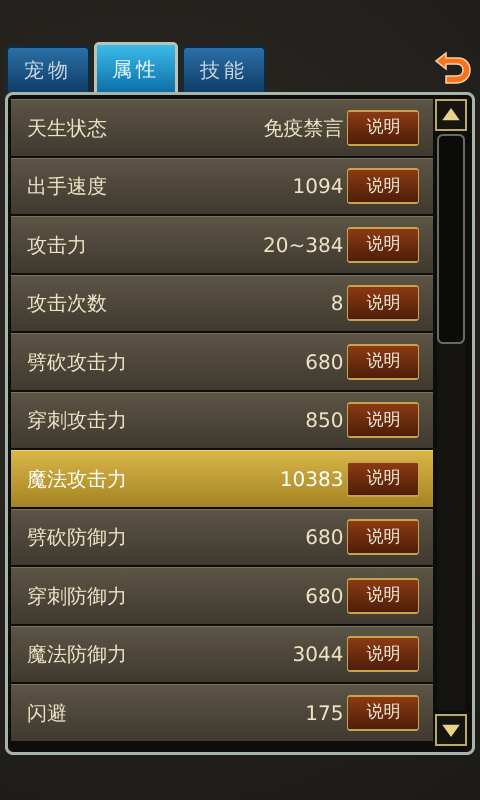 The height and width of the screenshot is (800, 480). What do you see at coordinates (222, 186) in the screenshot?
I see `attribute-row: 出手速度 1094 说明` at bounding box center [222, 186].